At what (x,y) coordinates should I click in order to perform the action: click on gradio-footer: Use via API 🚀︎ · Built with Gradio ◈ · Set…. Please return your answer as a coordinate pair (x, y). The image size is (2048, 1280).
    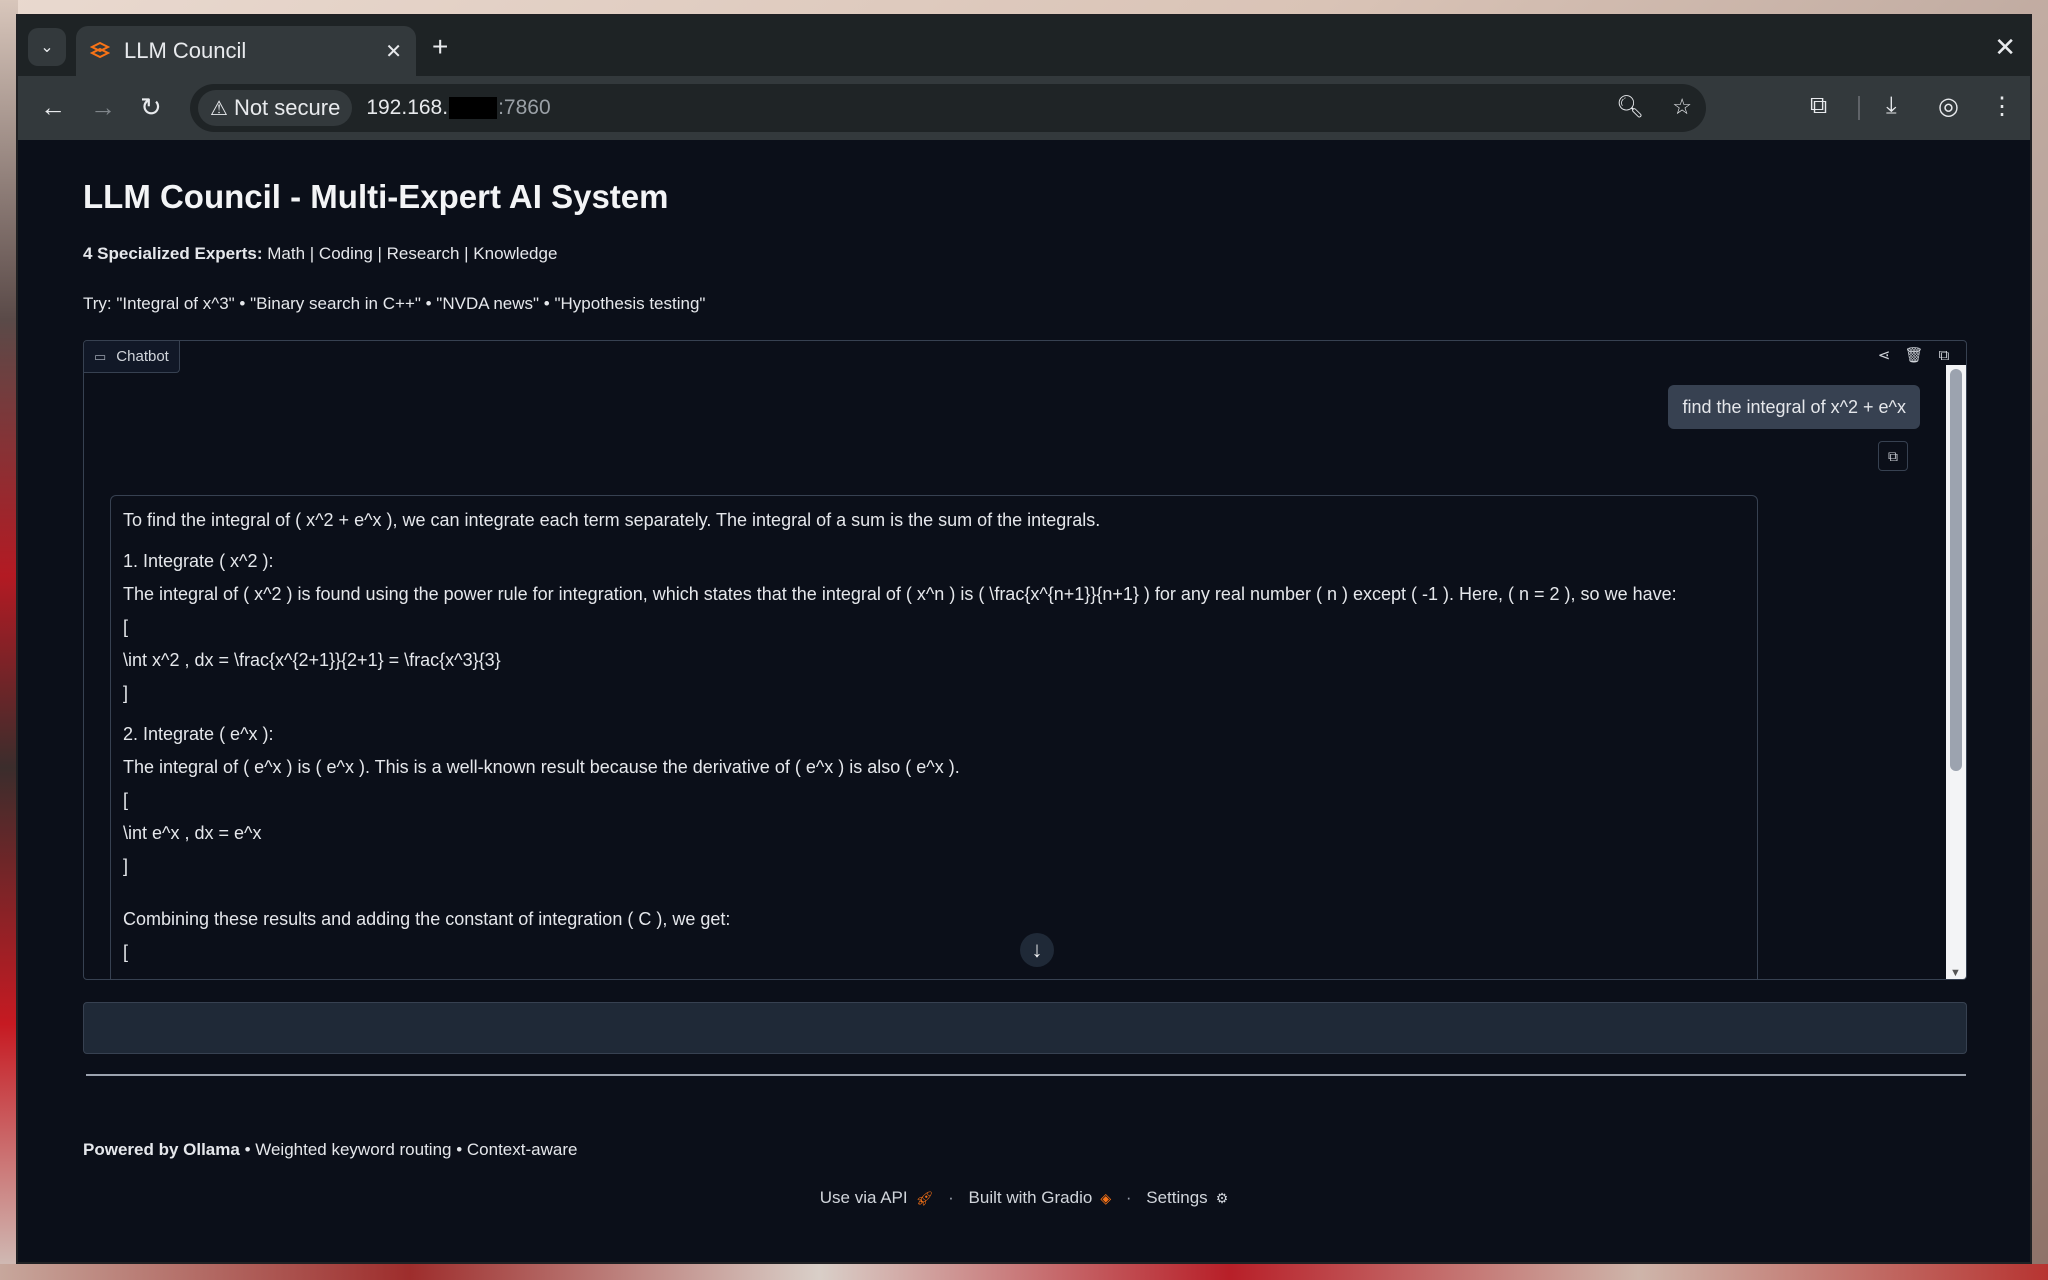
    Looking at the image, I should click on (1024, 1198).